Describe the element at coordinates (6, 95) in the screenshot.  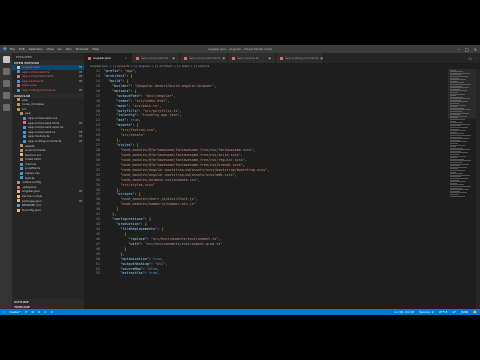
I see `run-debug-icon` at that location.